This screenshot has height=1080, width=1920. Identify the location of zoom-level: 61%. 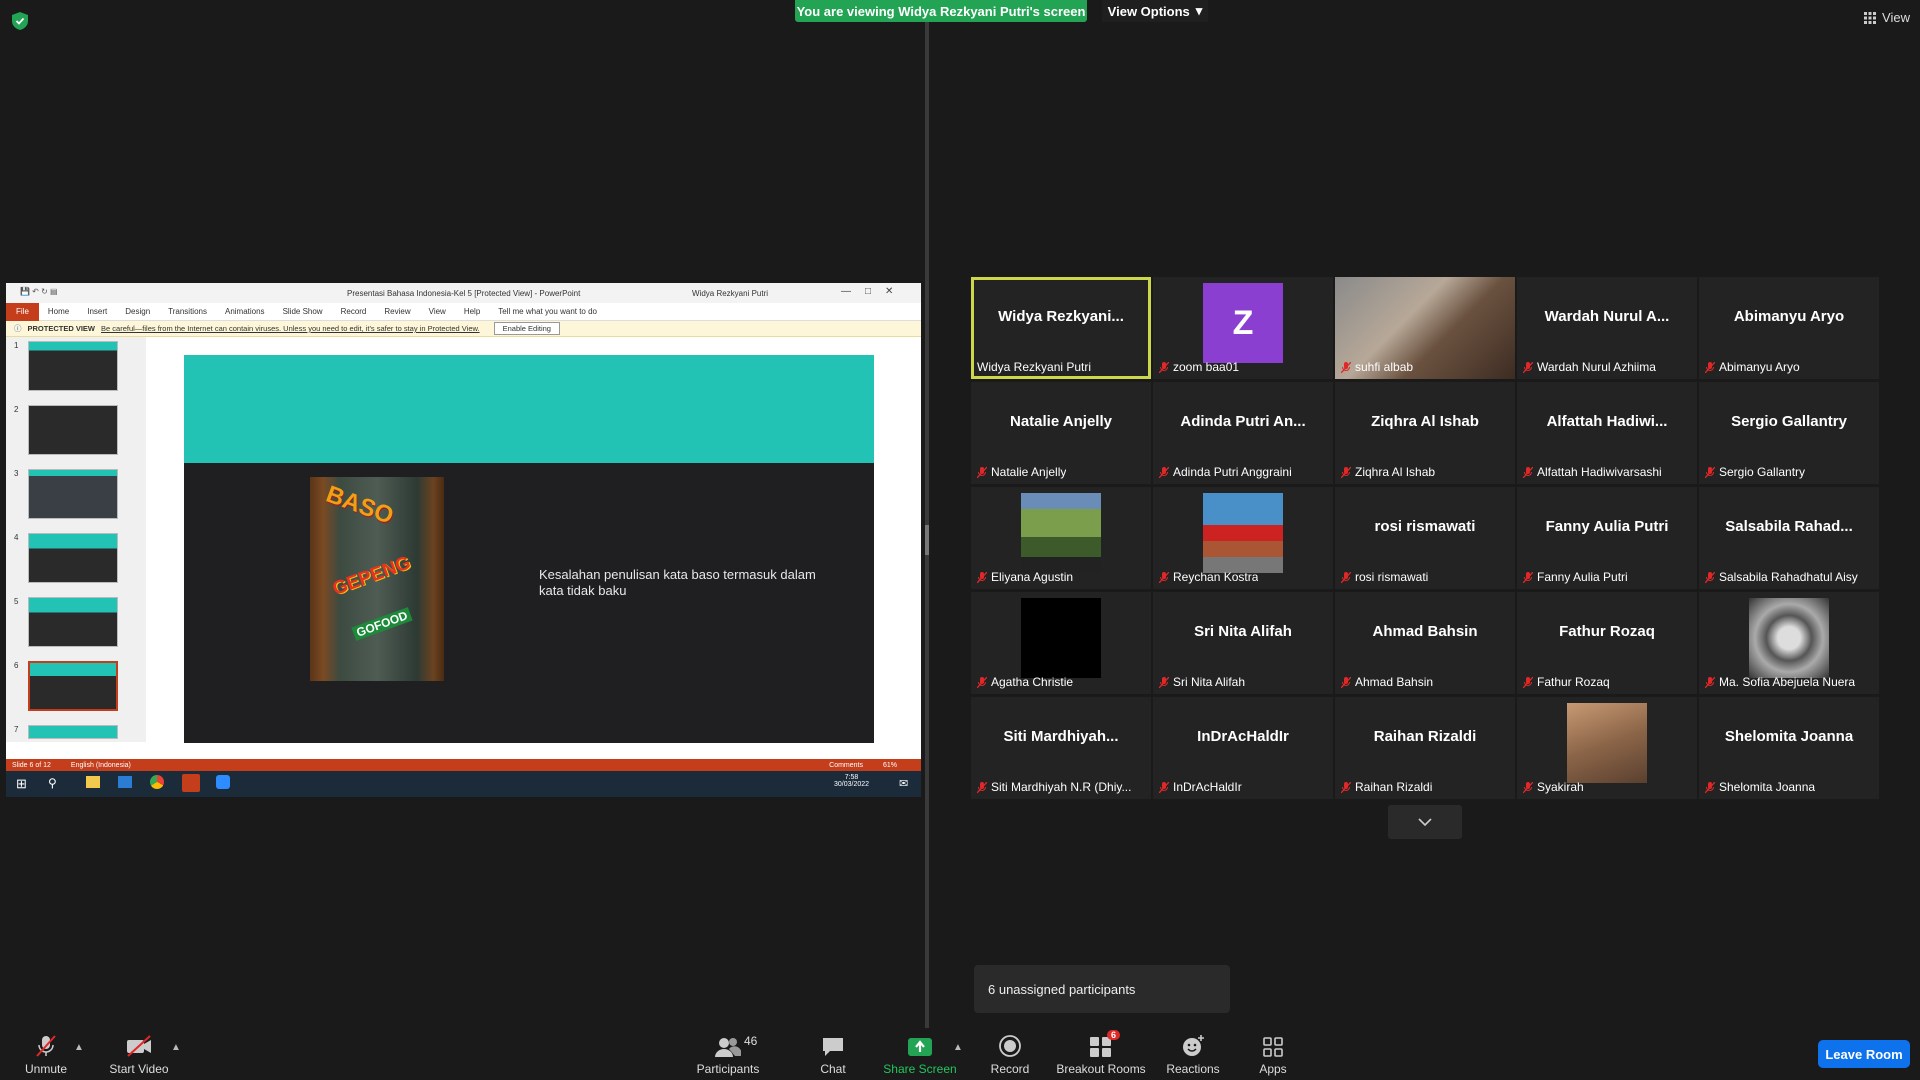
(890, 765).